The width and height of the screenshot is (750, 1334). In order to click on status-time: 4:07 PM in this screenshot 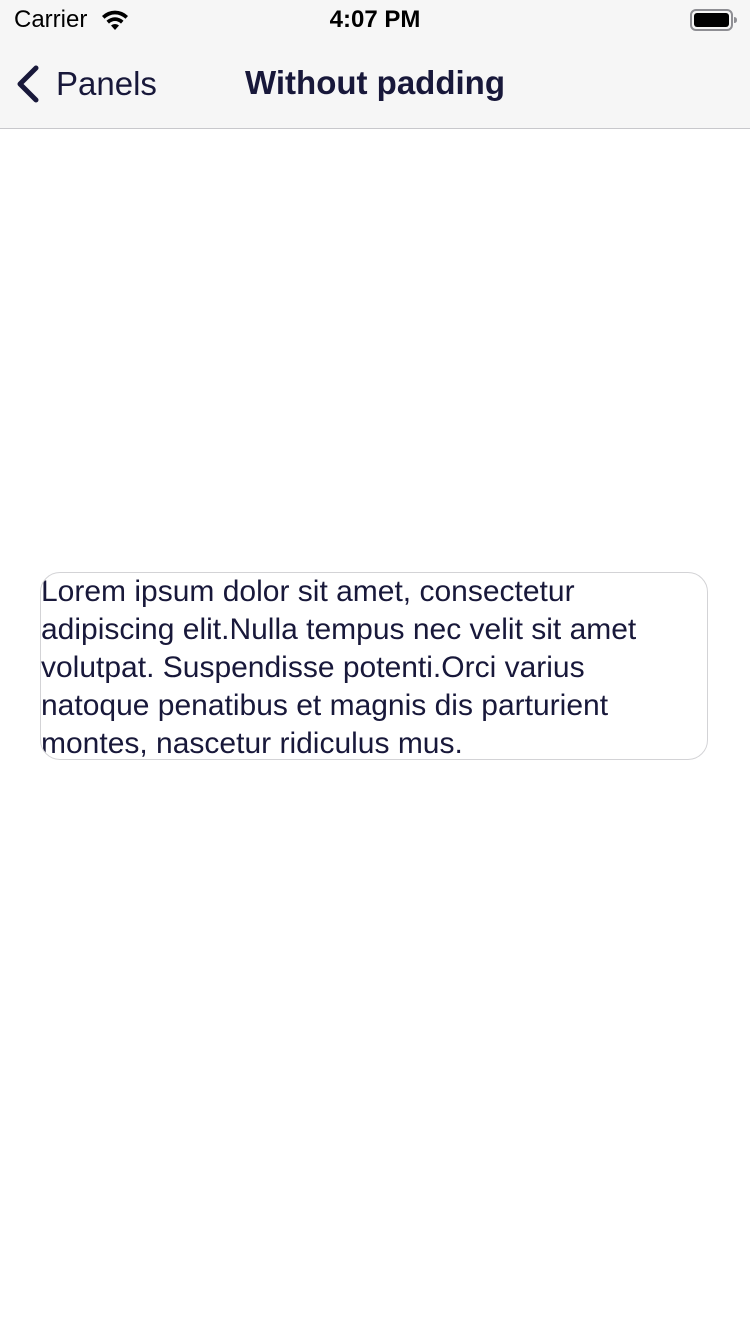, I will do `click(375, 19)`.